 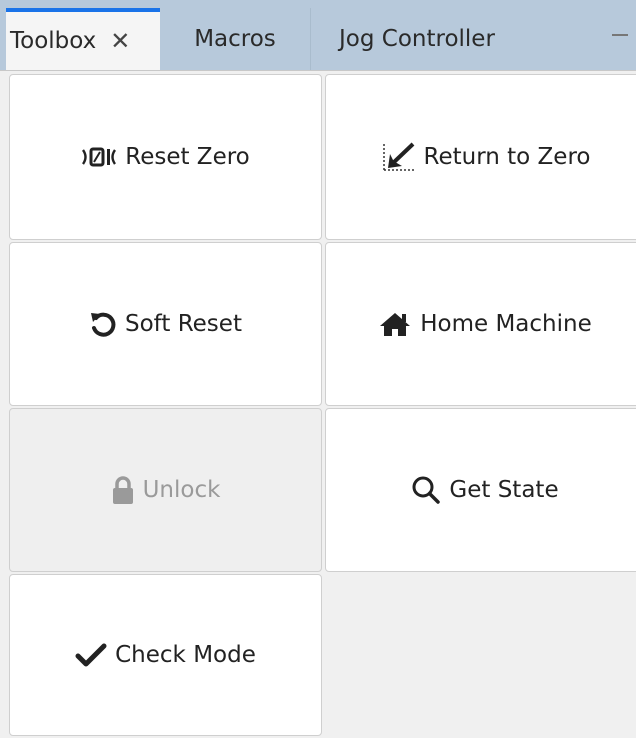 I want to click on tab-toolbox: Toolbox ✕, so click(x=83, y=39).